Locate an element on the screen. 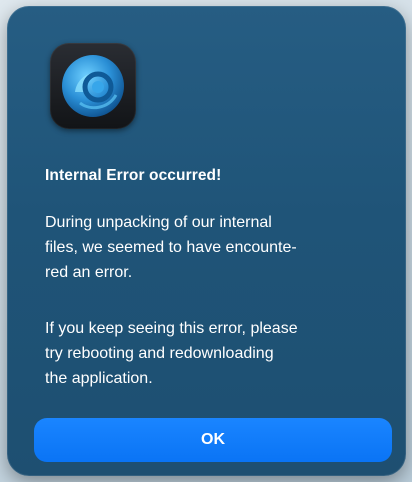 The image size is (412, 482). ok-button: OK is located at coordinates (213, 440).